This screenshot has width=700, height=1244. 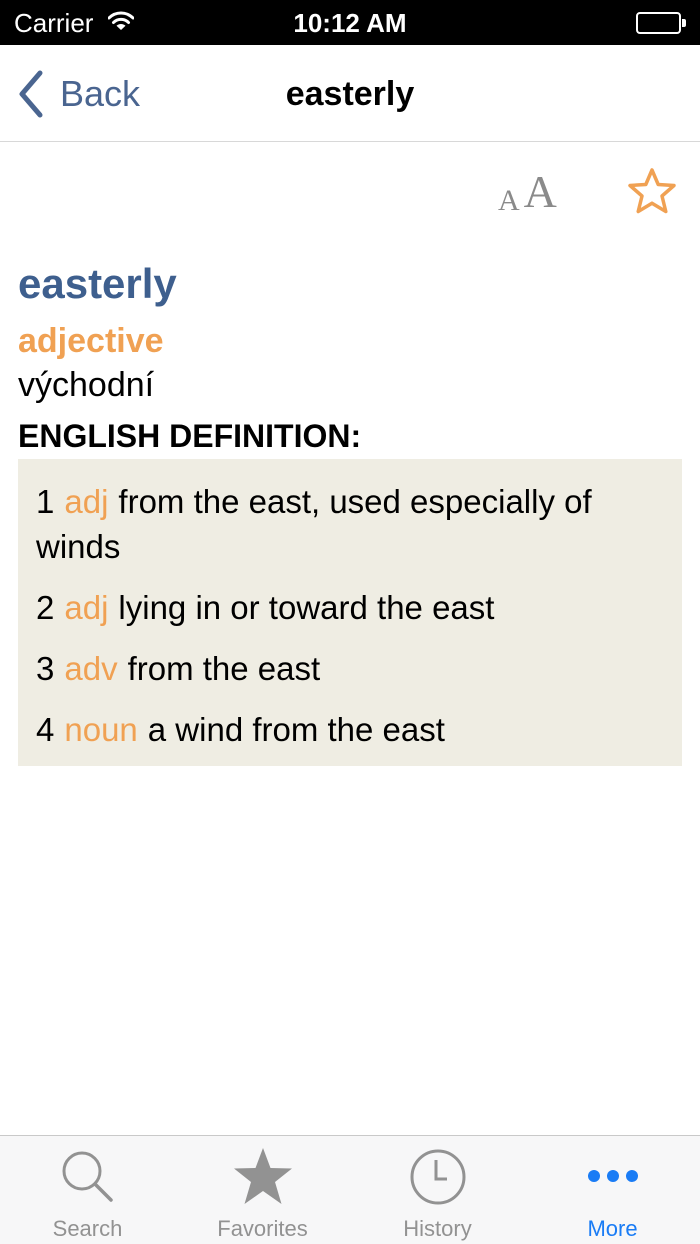 What do you see at coordinates (540, 191) in the screenshot?
I see `font-size-large-glyph: A` at bounding box center [540, 191].